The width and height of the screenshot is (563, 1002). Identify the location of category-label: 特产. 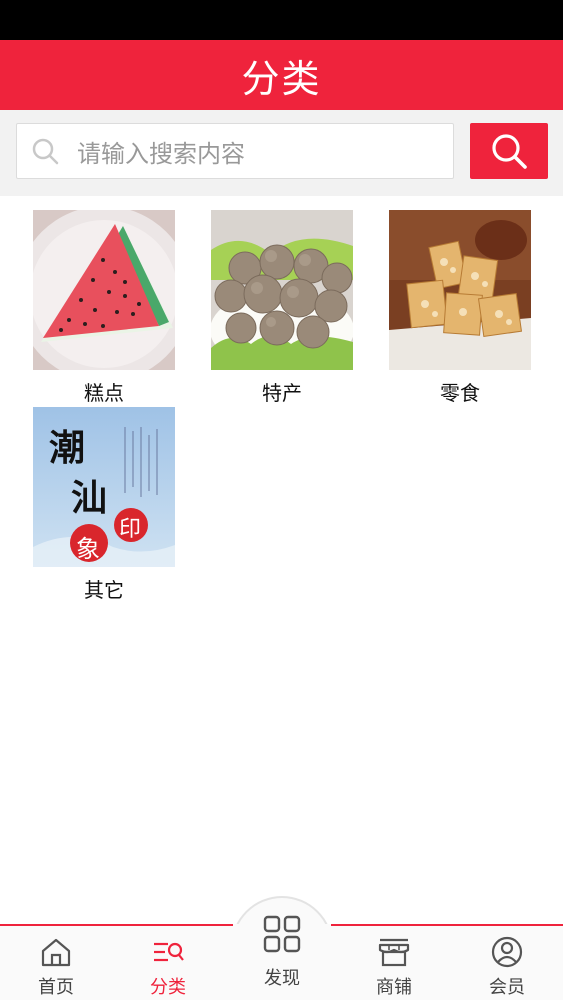
(282, 393).